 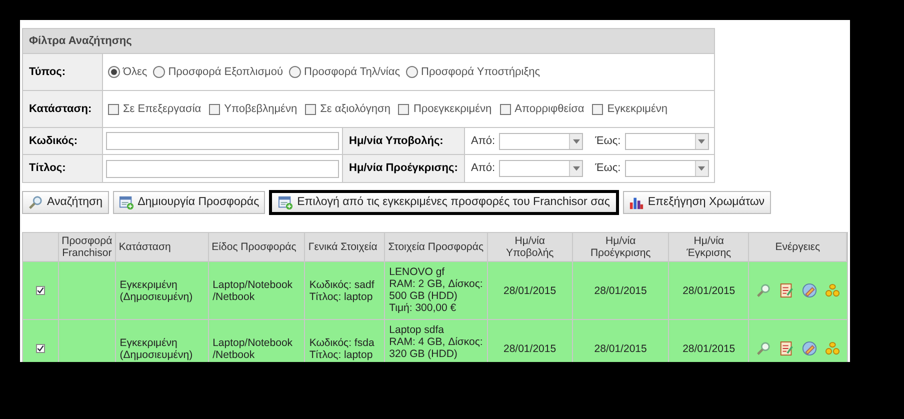 What do you see at coordinates (445, 109) in the screenshot?
I see `checkbox-option: Προεγκεκριμένη` at bounding box center [445, 109].